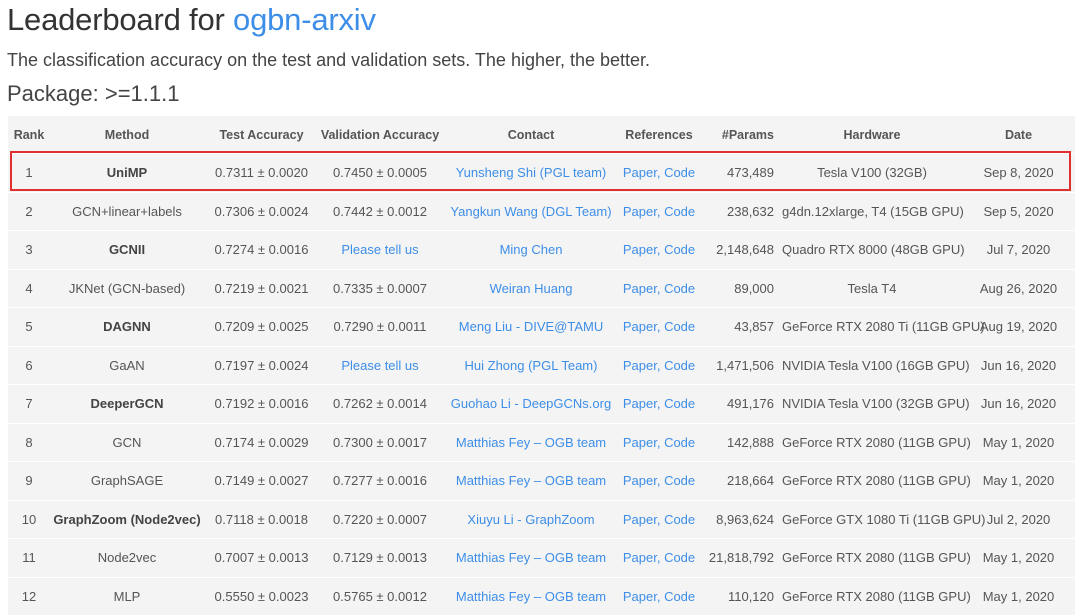 Image resolution: width=1080 pixels, height=615 pixels. Describe the element at coordinates (531, 288) in the screenshot. I see `contact-link: Weiran Huang` at that location.